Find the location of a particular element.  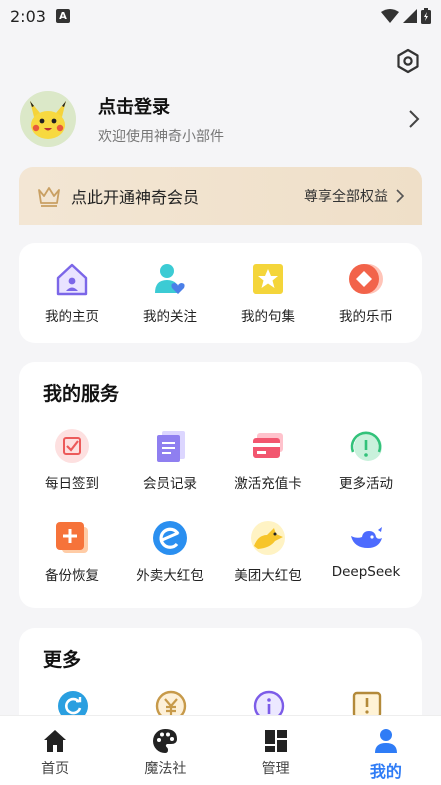

coin-icon is located at coordinates (366, 279).